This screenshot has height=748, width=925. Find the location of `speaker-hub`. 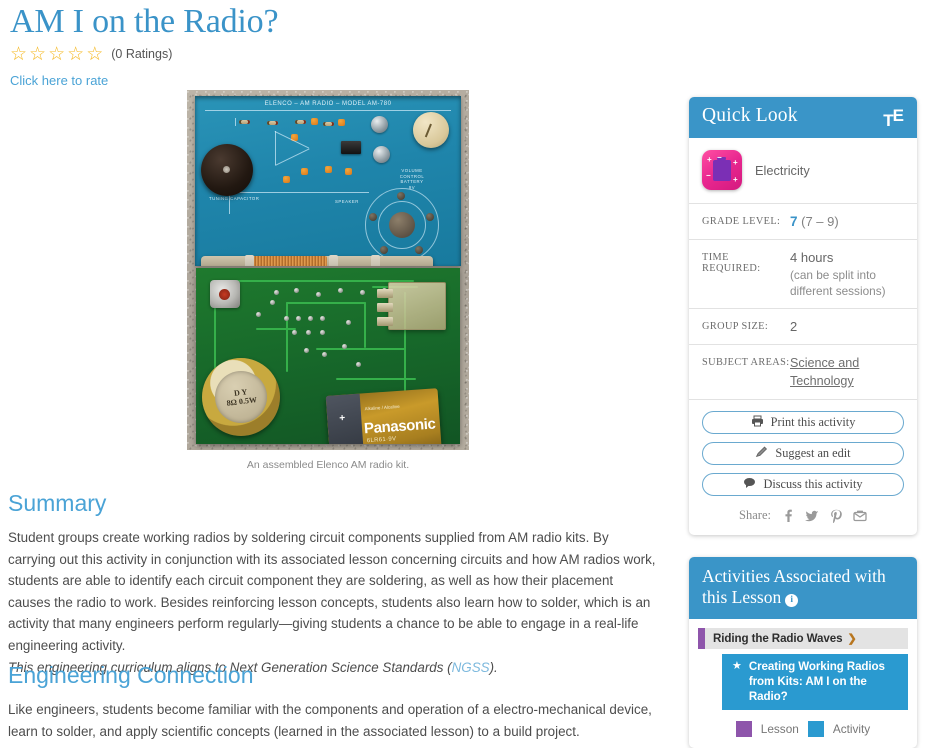

speaker-hub is located at coordinates (402, 225).